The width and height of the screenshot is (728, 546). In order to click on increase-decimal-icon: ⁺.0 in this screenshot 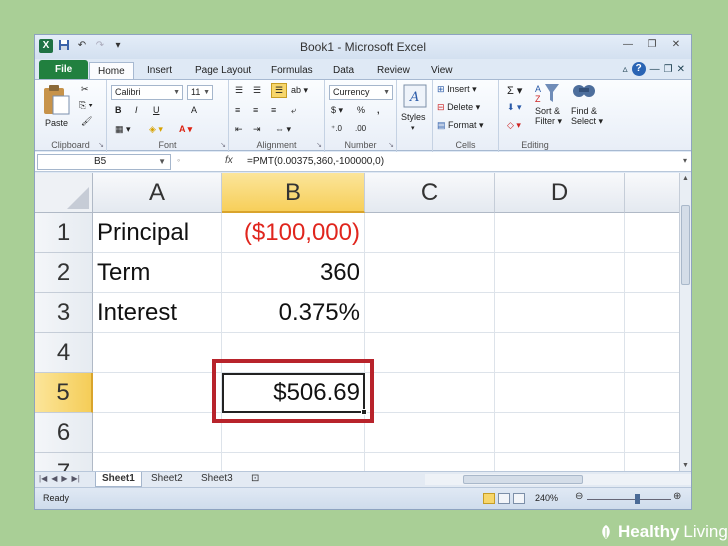, I will do `click(336, 128)`.